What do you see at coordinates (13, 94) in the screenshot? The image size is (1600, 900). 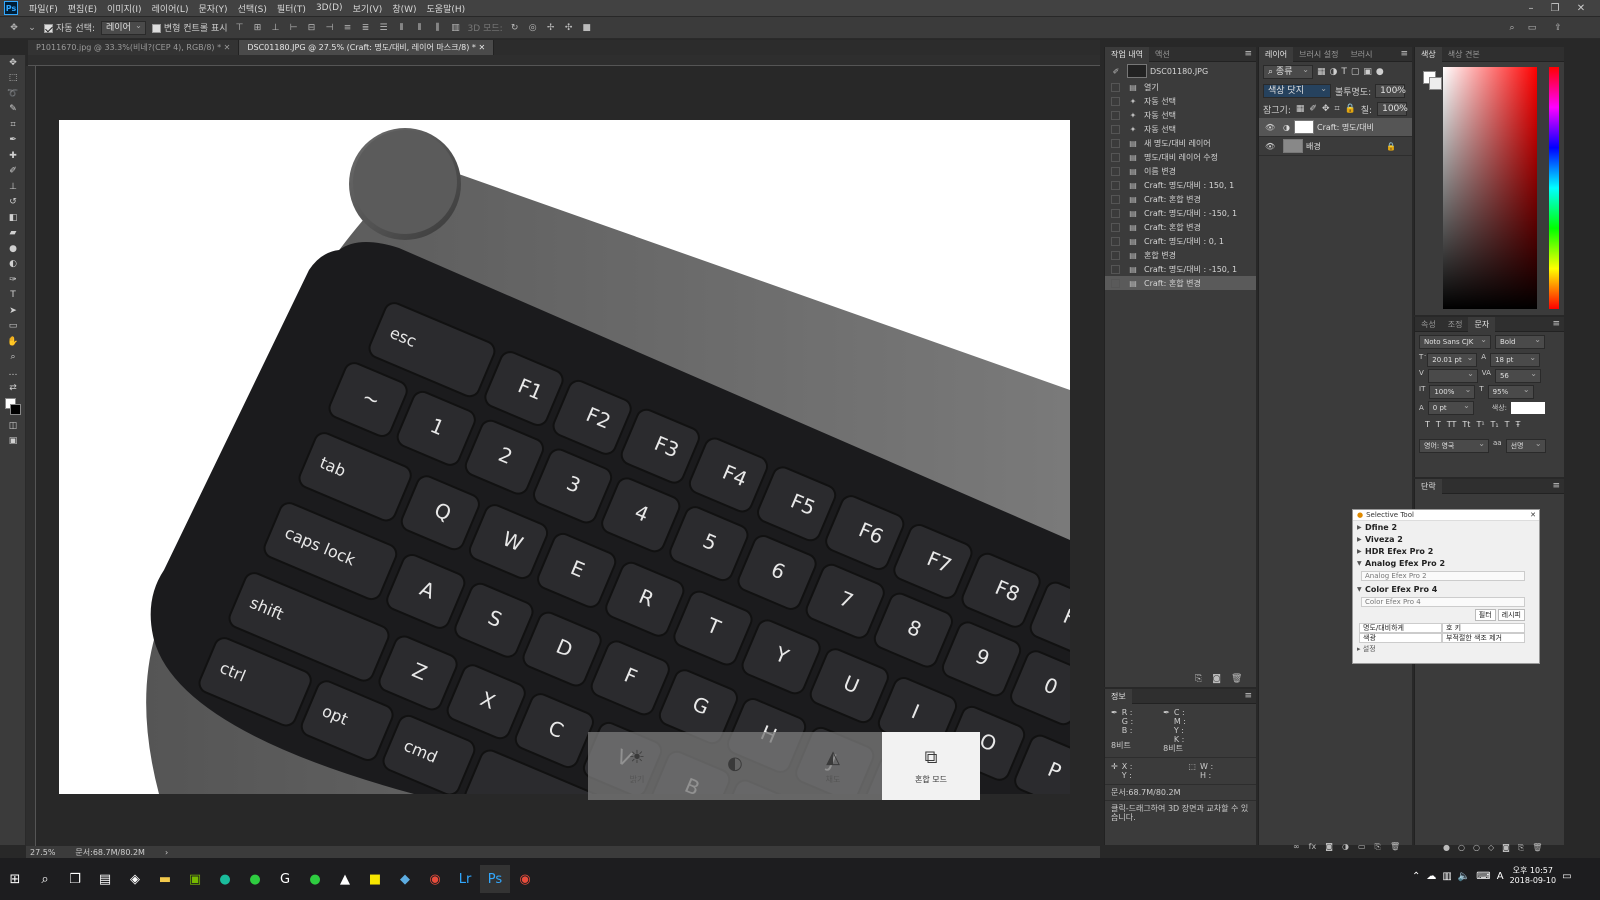 I see `lasso-tool-icon: ➰` at bounding box center [13, 94].